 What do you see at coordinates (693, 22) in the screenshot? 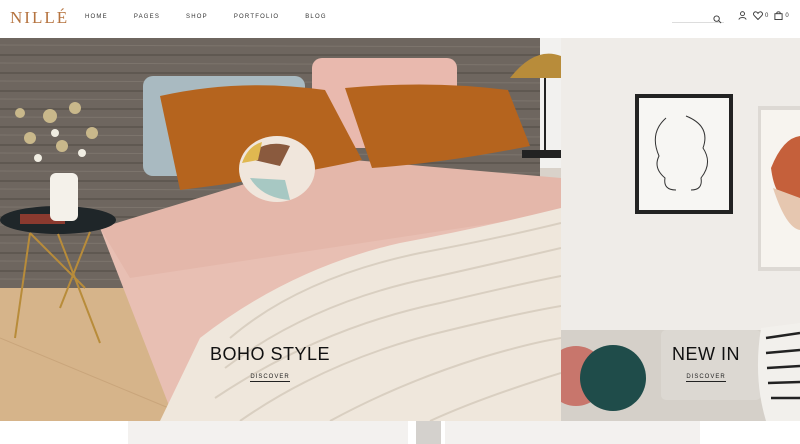
I see `search-input` at bounding box center [693, 22].